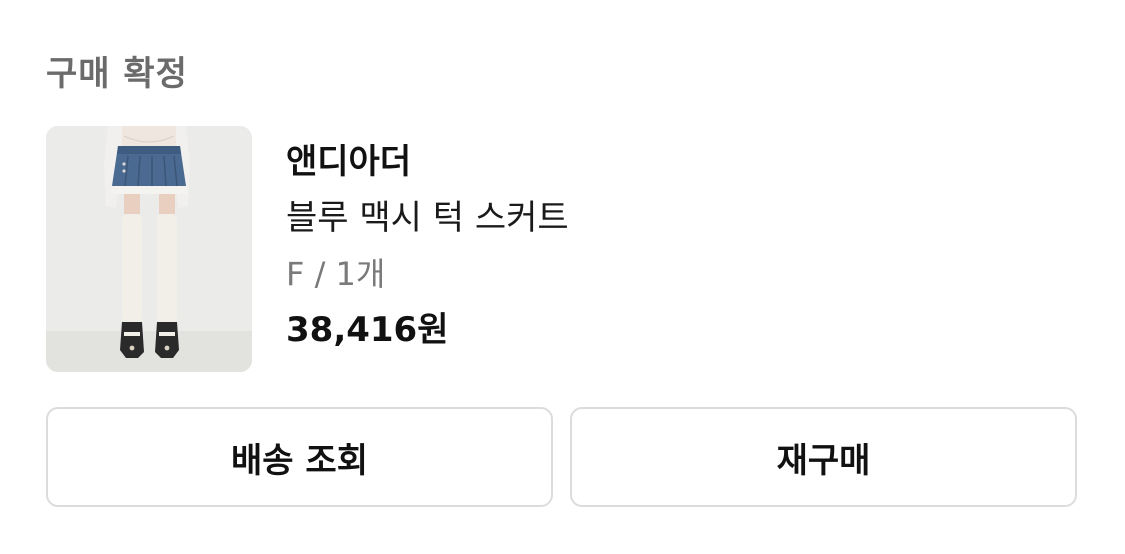 The image size is (1125, 554). Describe the element at coordinates (367, 330) in the screenshot. I see `product-price: 38,416원` at that location.